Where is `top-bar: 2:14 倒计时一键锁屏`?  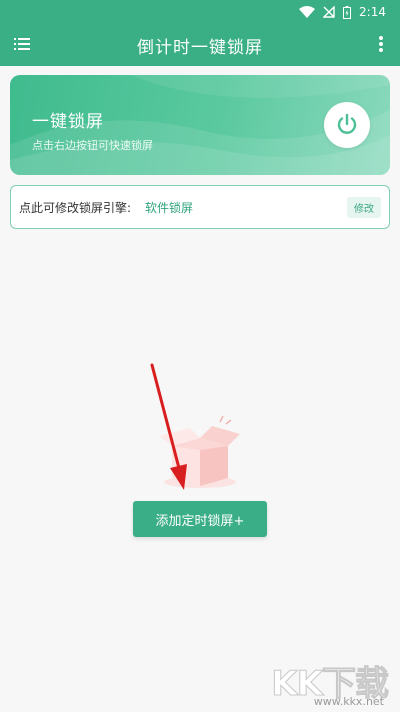 top-bar: 2:14 倒计时一键锁屏 is located at coordinates (200, 33).